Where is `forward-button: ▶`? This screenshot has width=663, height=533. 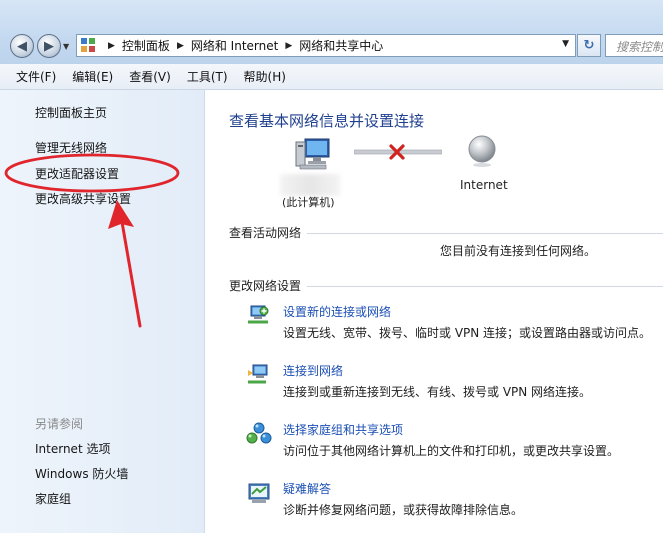
forward-button: ▶ is located at coordinates (49, 46).